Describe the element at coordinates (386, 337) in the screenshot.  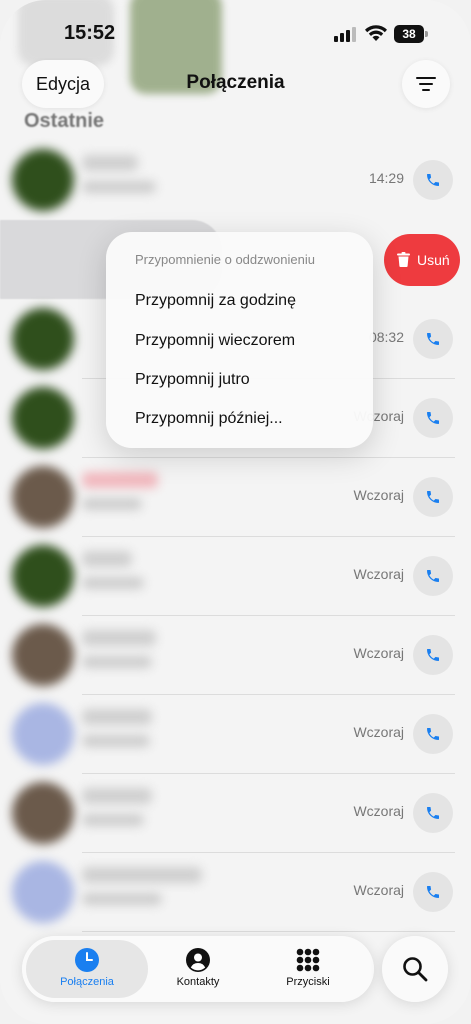
I see `call-time: 08:32` at that location.